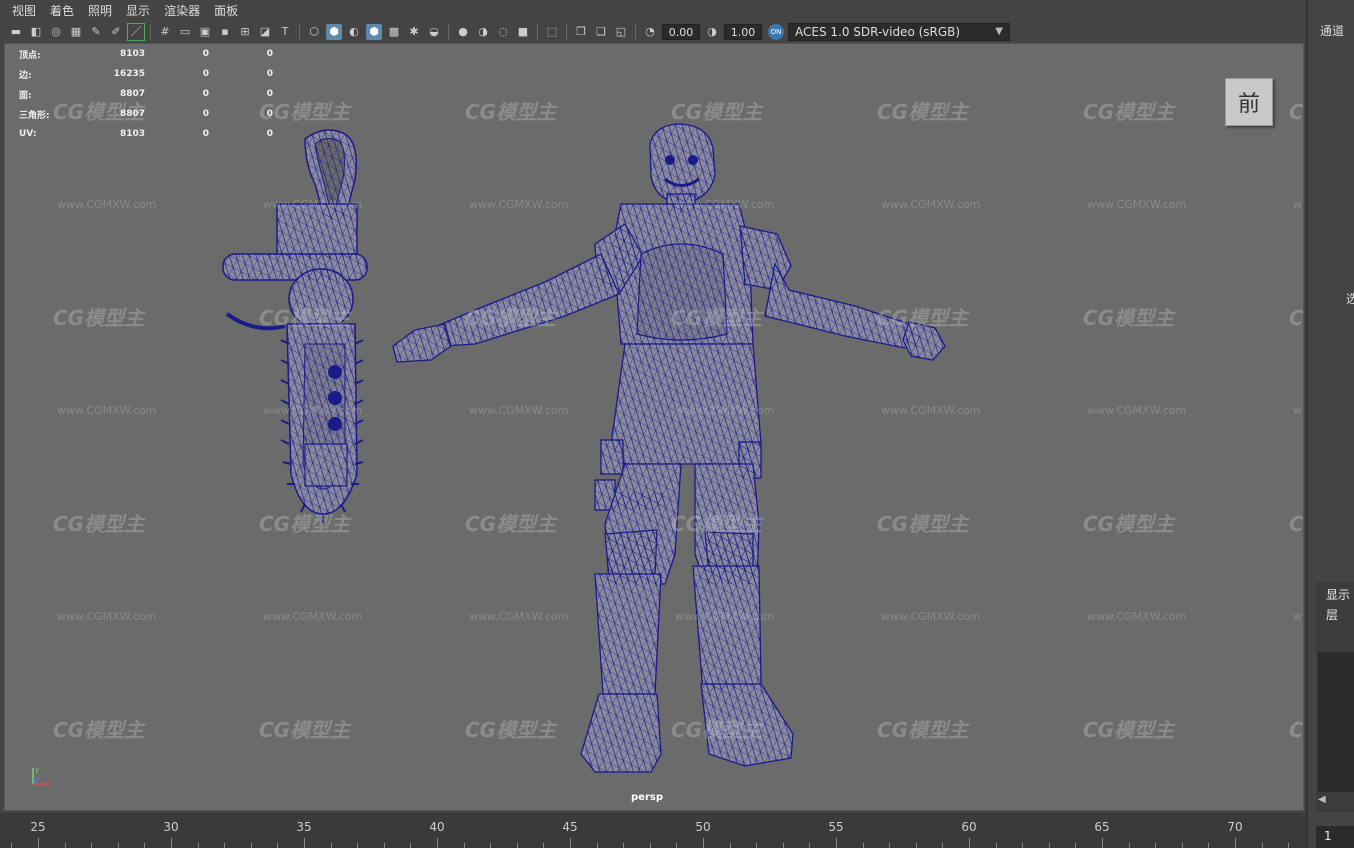 The width and height of the screenshot is (1354, 848). What do you see at coordinates (1235, 827) in the screenshot?
I see `timeline-tick-label: 70` at bounding box center [1235, 827].